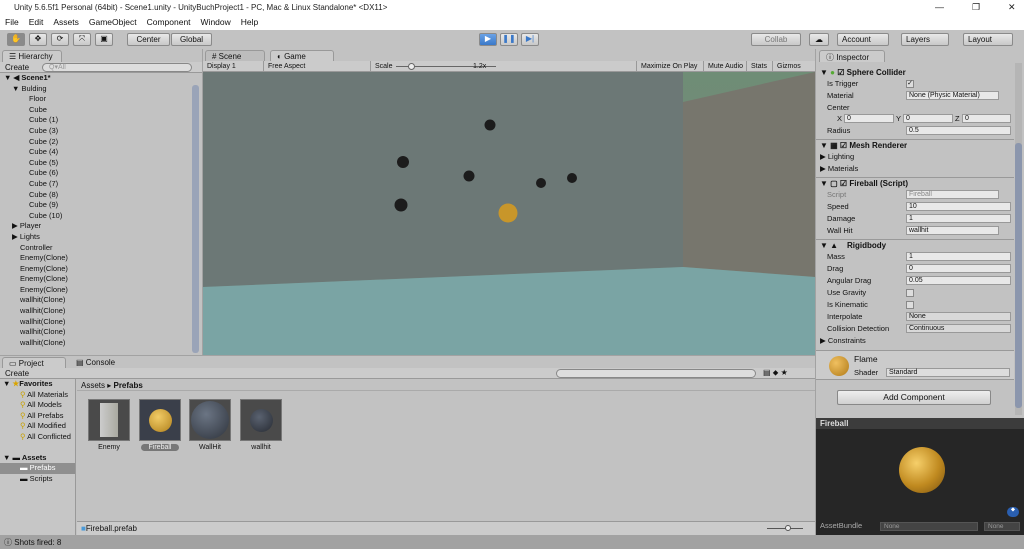 This screenshot has width=1024, height=549. I want to click on folder-scripts: ▬ Scripts, so click(37, 479).